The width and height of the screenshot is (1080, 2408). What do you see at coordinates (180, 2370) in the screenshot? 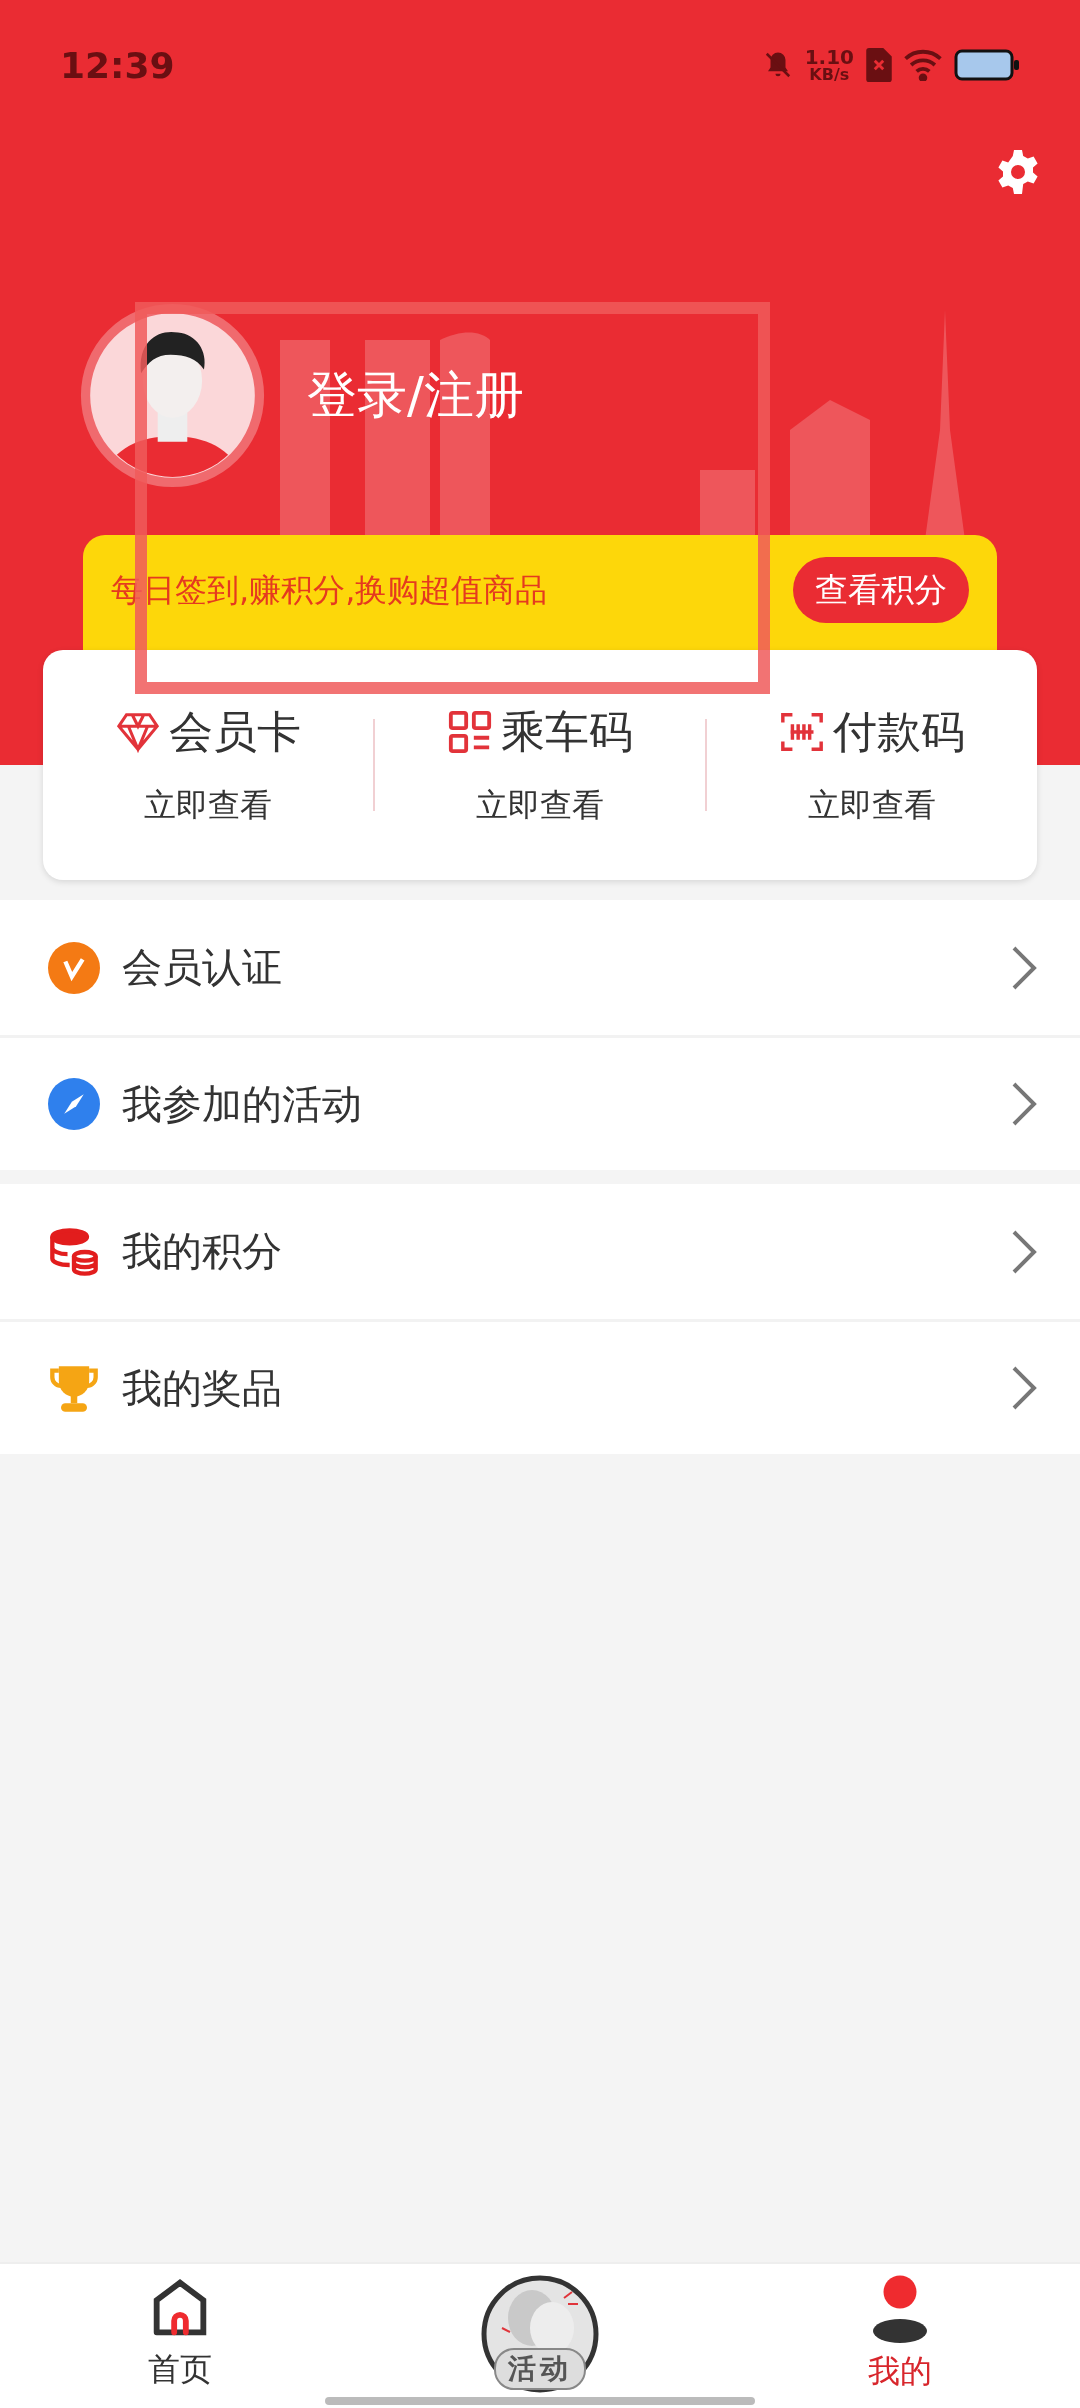
I see `nav-tab: 首页` at bounding box center [180, 2370].